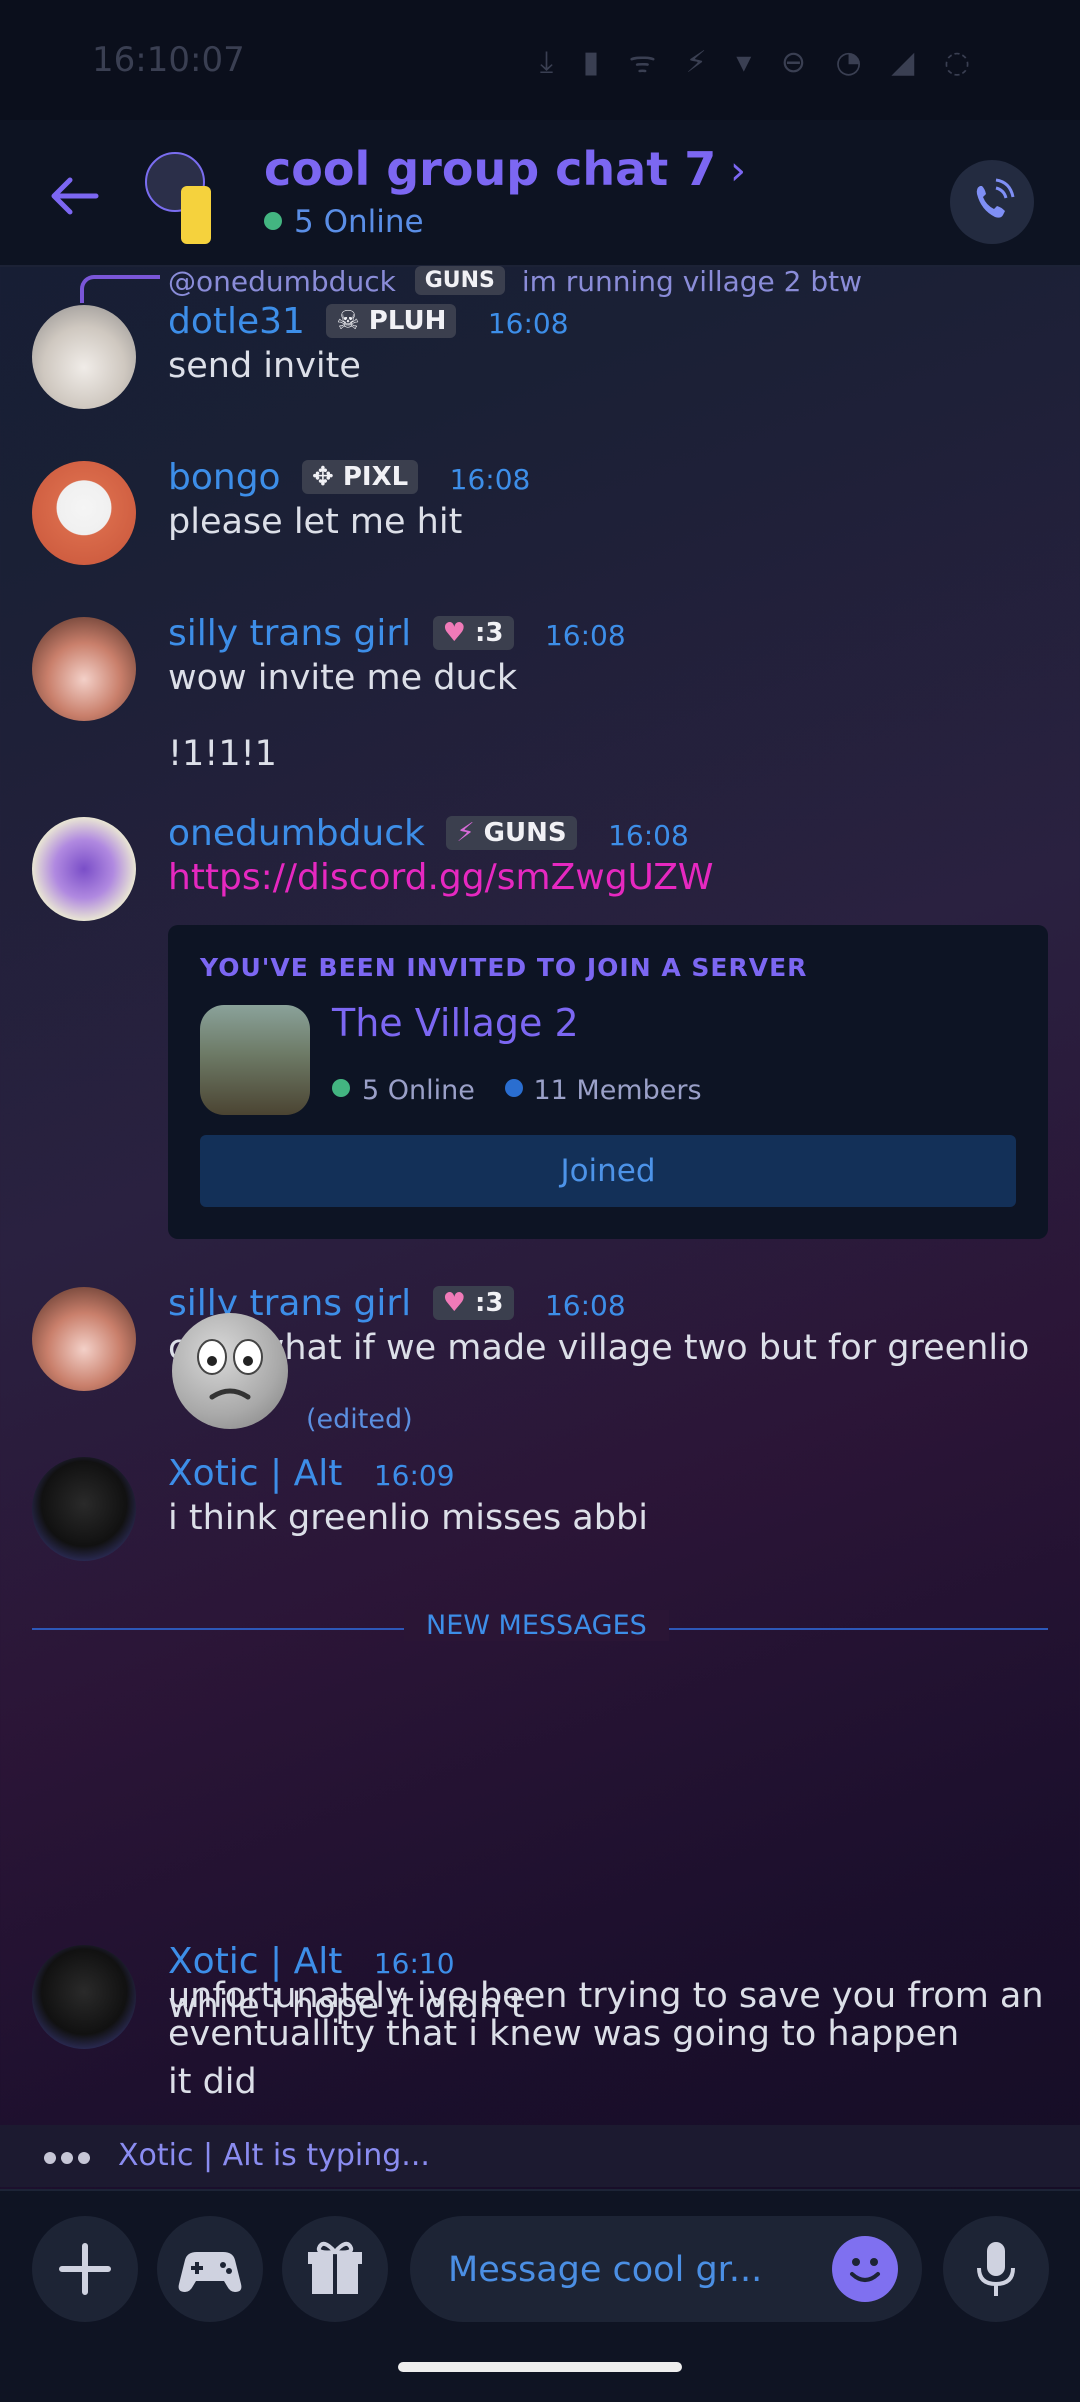 The width and height of the screenshot is (1080, 2402). I want to click on smiley-icon, so click(865, 2270).